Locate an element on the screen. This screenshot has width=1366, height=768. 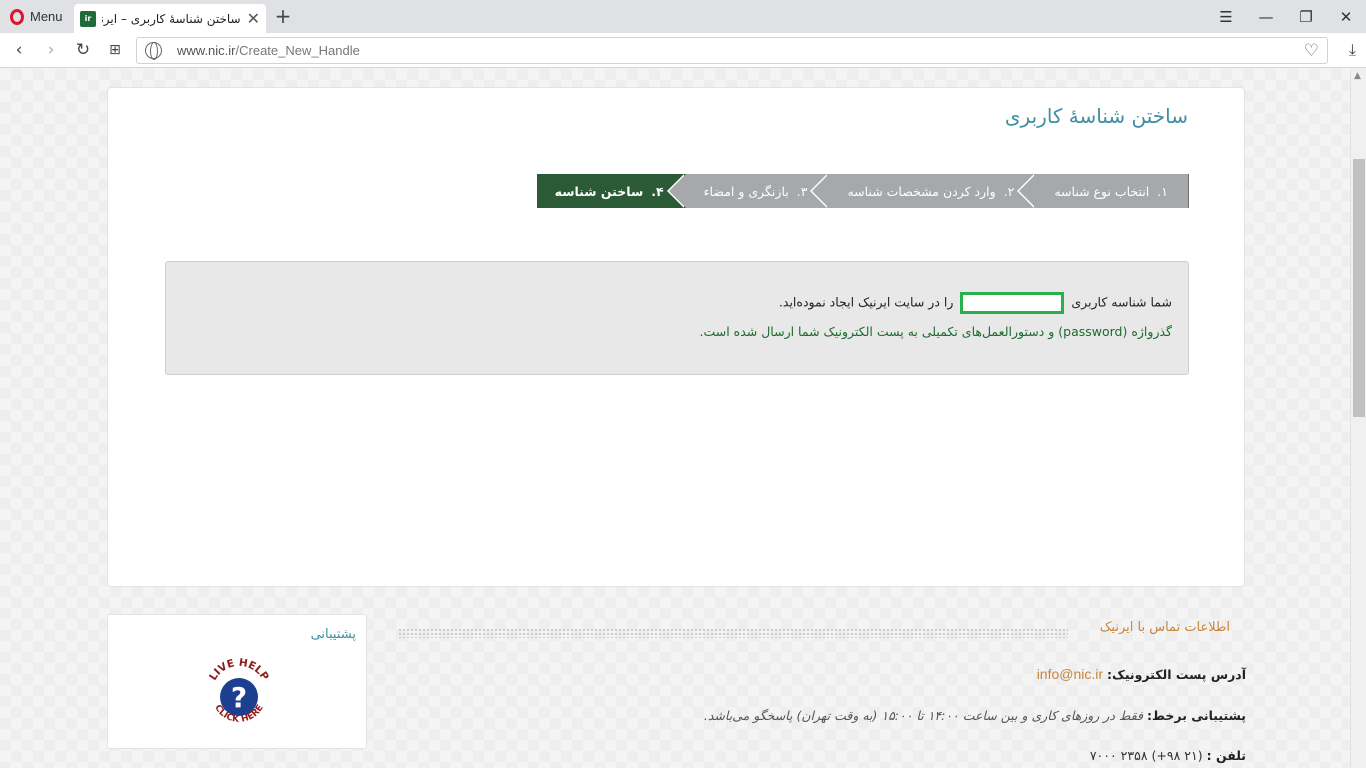
step-review-sign: ۳. بازنگری و امضاء is located at coordinates (748, 191).